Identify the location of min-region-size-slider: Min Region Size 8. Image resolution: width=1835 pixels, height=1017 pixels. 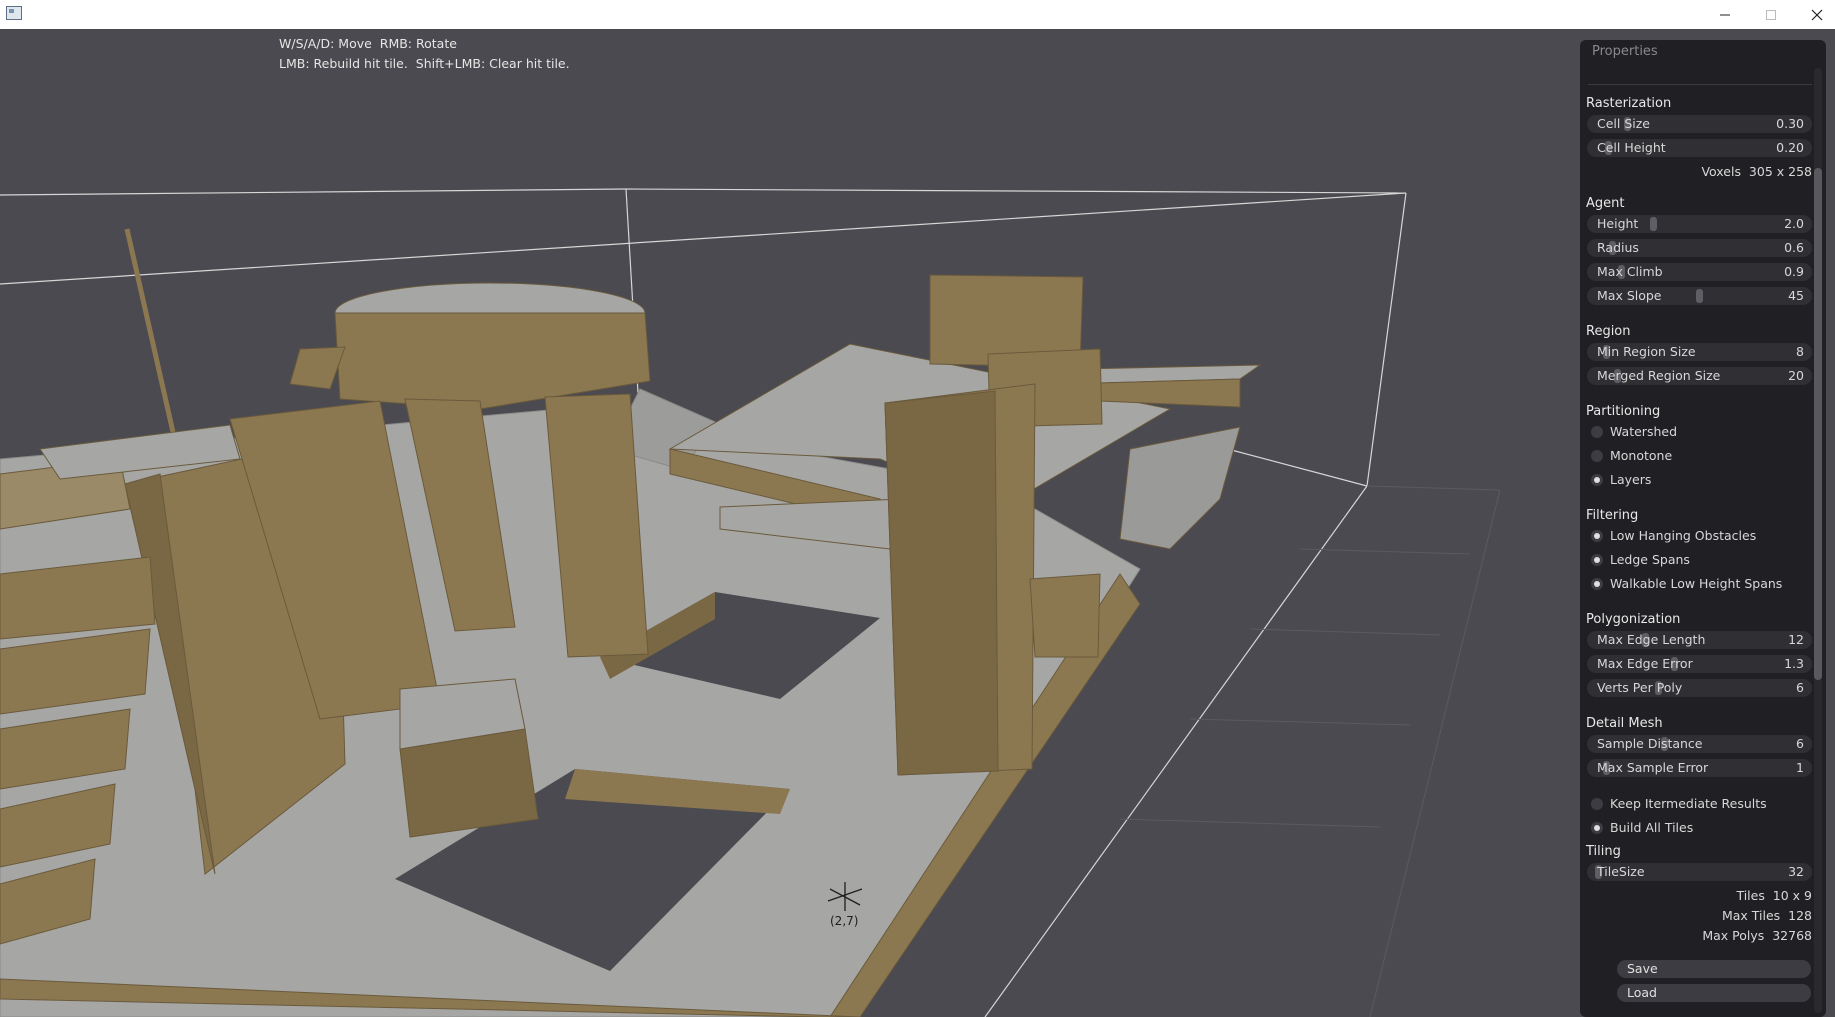
(1699, 352).